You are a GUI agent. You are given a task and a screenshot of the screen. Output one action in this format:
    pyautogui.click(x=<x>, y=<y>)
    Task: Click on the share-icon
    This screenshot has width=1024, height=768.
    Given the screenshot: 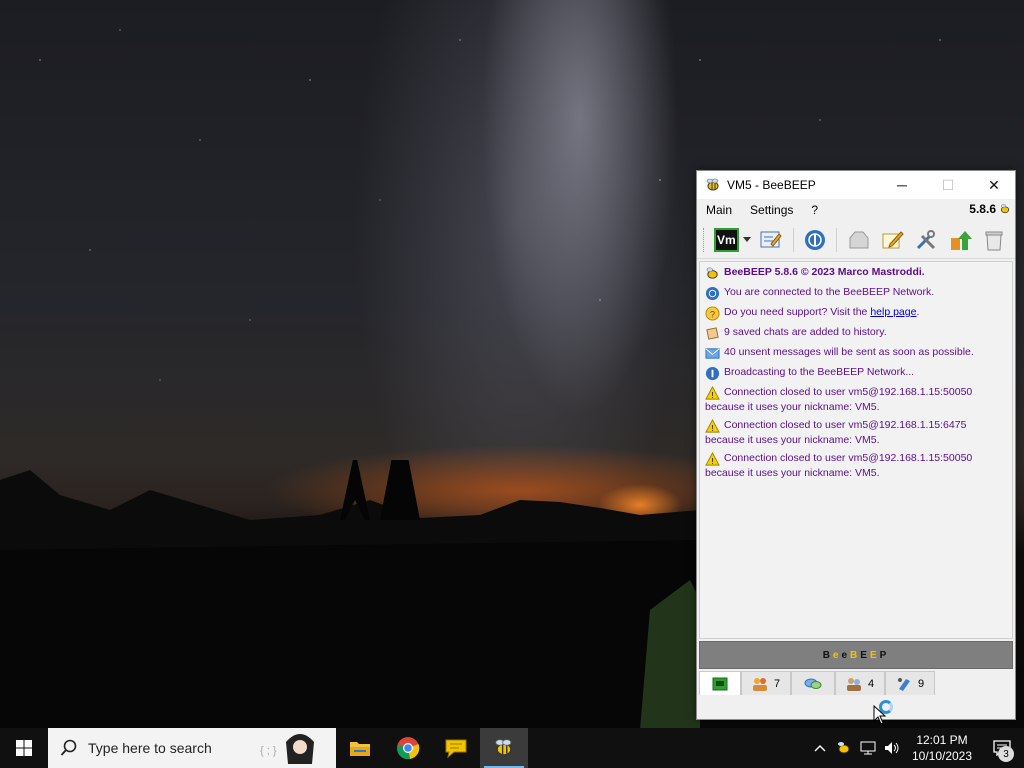 What is the action you would take?
    pyautogui.click(x=903, y=684)
    